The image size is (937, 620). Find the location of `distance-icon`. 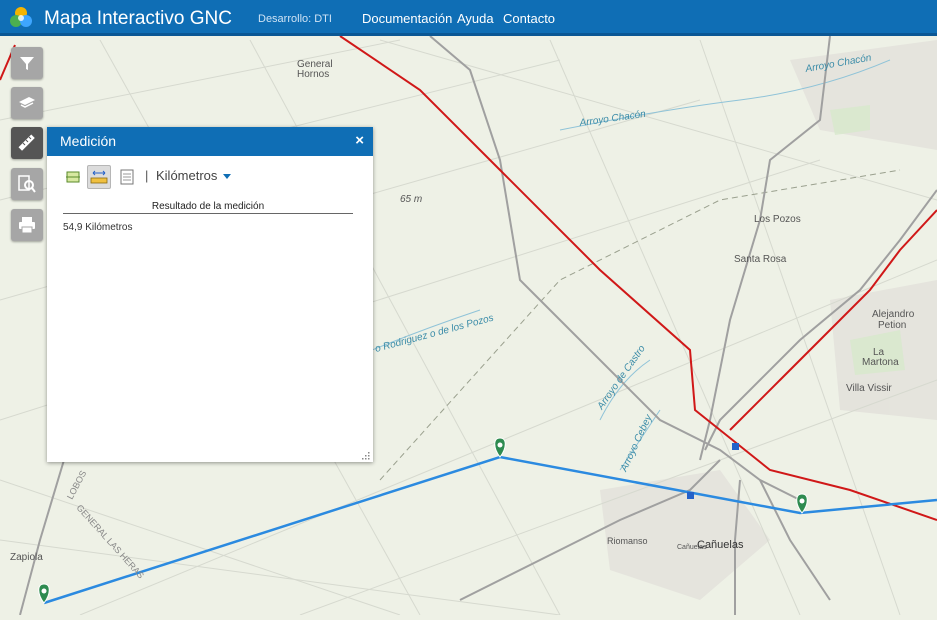

distance-icon is located at coordinates (99, 177).